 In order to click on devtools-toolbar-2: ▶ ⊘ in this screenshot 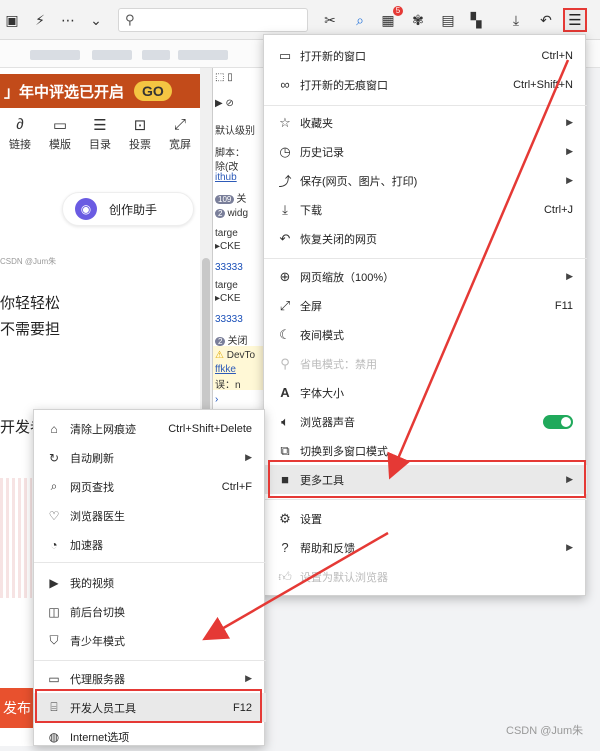, I will do `click(224, 103)`.